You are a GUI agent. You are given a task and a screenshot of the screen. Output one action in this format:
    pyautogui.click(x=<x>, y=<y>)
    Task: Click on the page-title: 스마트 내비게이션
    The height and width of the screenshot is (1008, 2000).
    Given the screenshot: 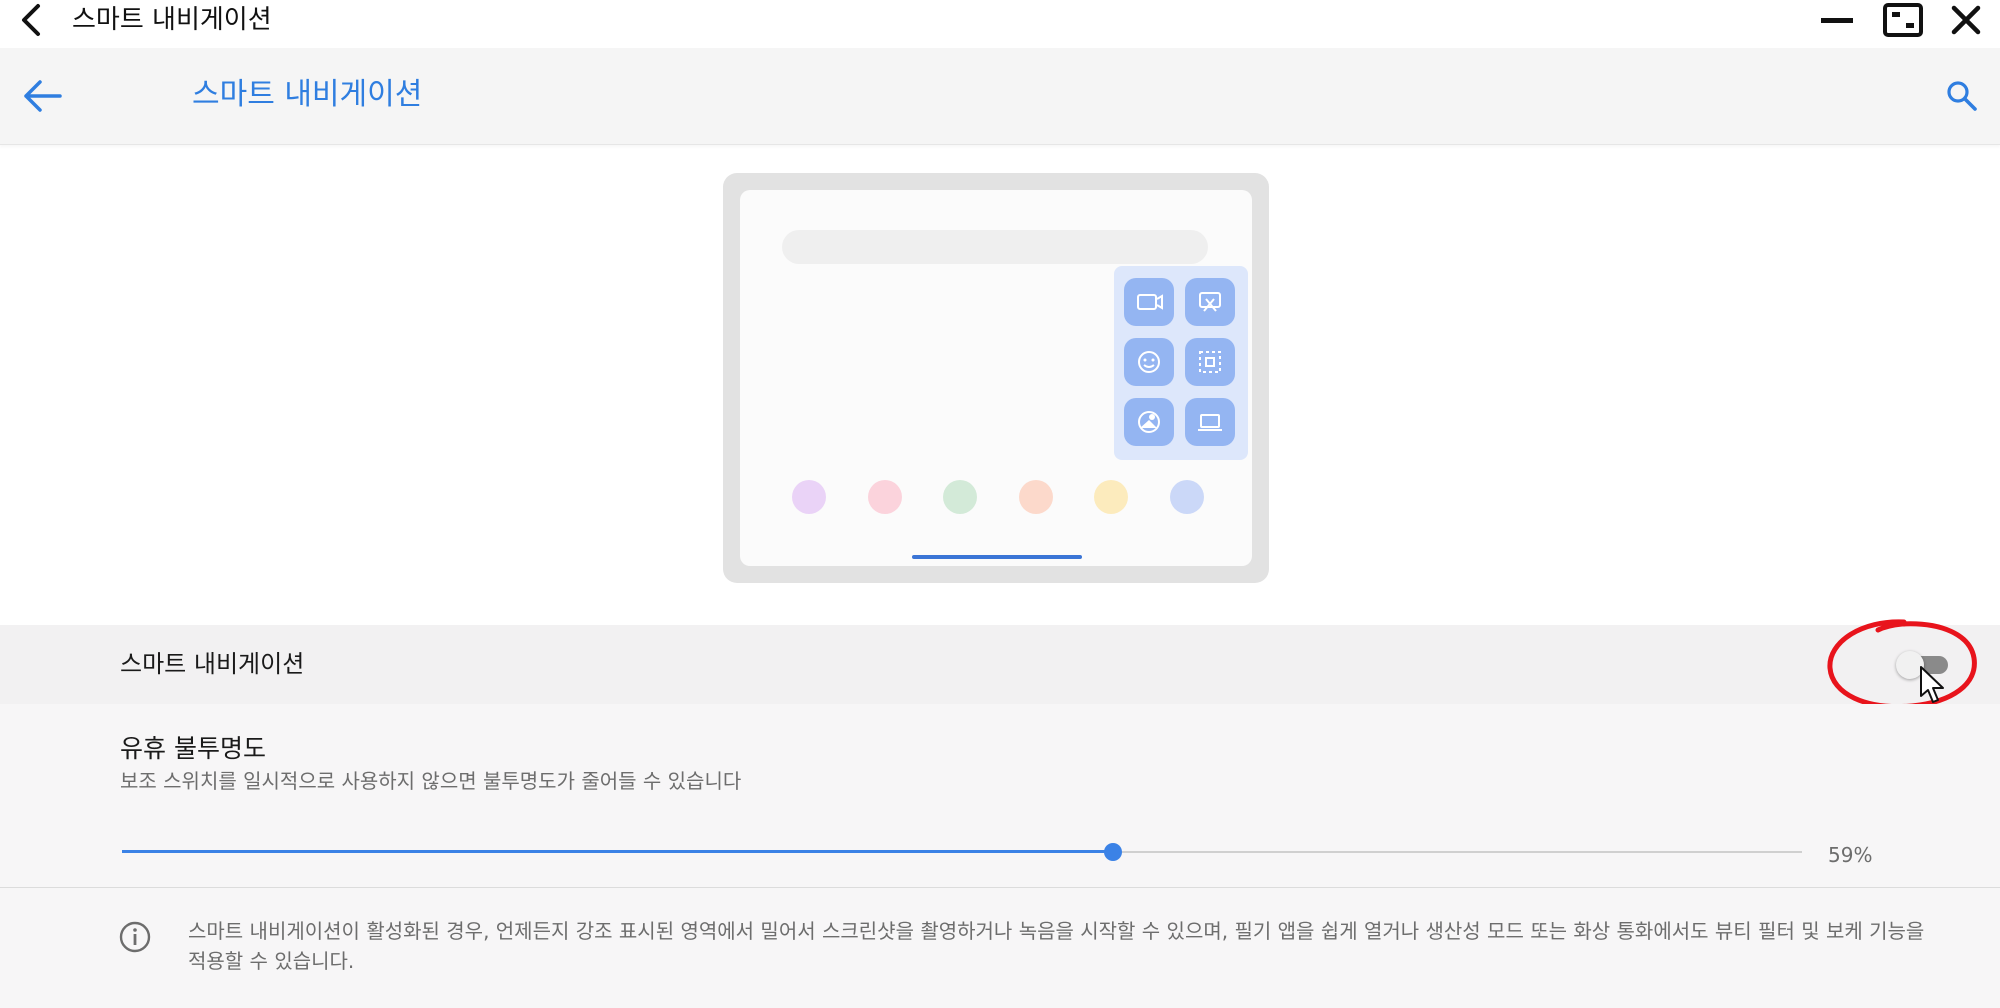 What is the action you would take?
    pyautogui.click(x=307, y=94)
    